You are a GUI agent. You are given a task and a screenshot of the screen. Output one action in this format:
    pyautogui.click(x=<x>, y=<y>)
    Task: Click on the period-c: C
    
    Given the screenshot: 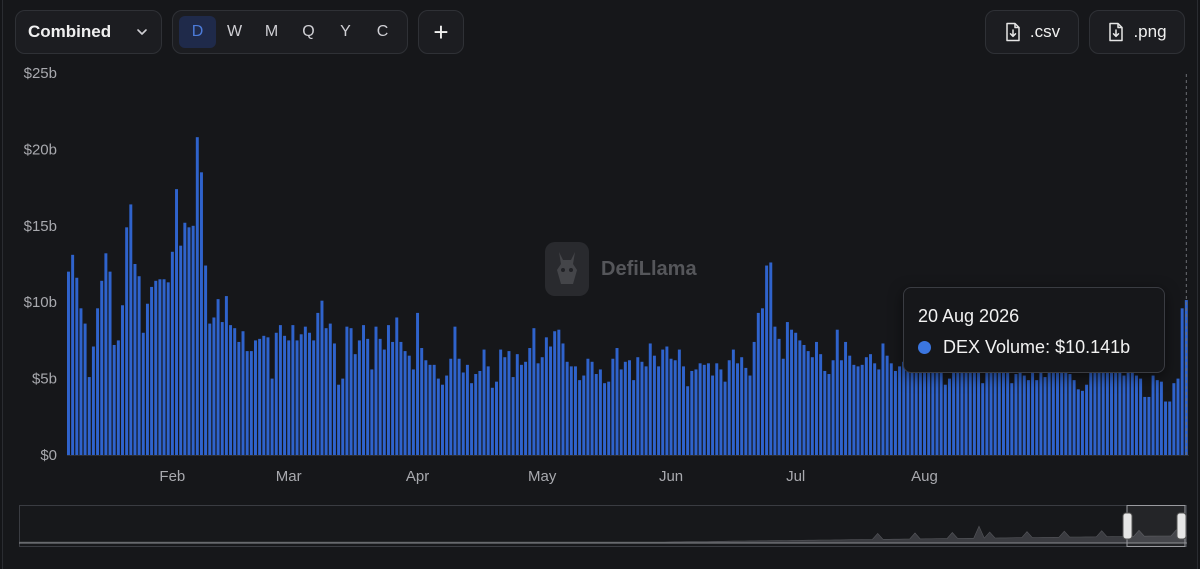 What is the action you would take?
    pyautogui.click(x=382, y=32)
    